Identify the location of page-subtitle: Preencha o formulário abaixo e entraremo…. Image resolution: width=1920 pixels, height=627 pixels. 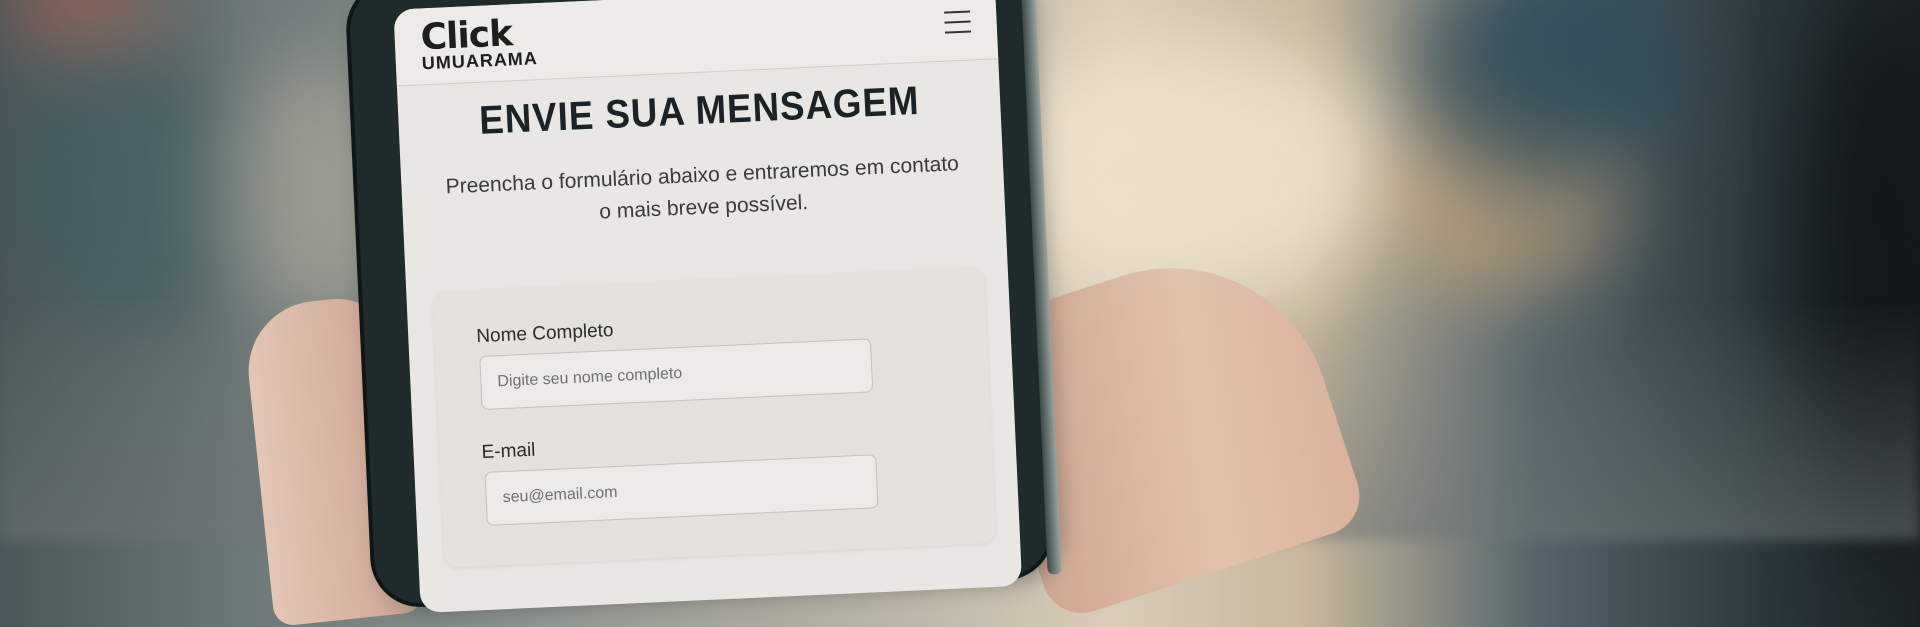
(702, 188).